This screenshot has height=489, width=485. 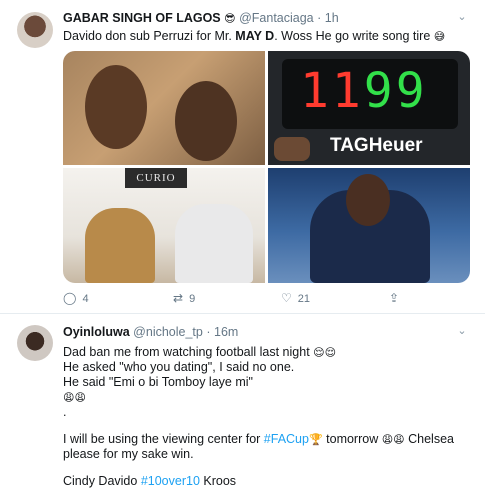 What do you see at coordinates (178, 298) in the screenshot?
I see `retweet-icon: ⇄` at bounding box center [178, 298].